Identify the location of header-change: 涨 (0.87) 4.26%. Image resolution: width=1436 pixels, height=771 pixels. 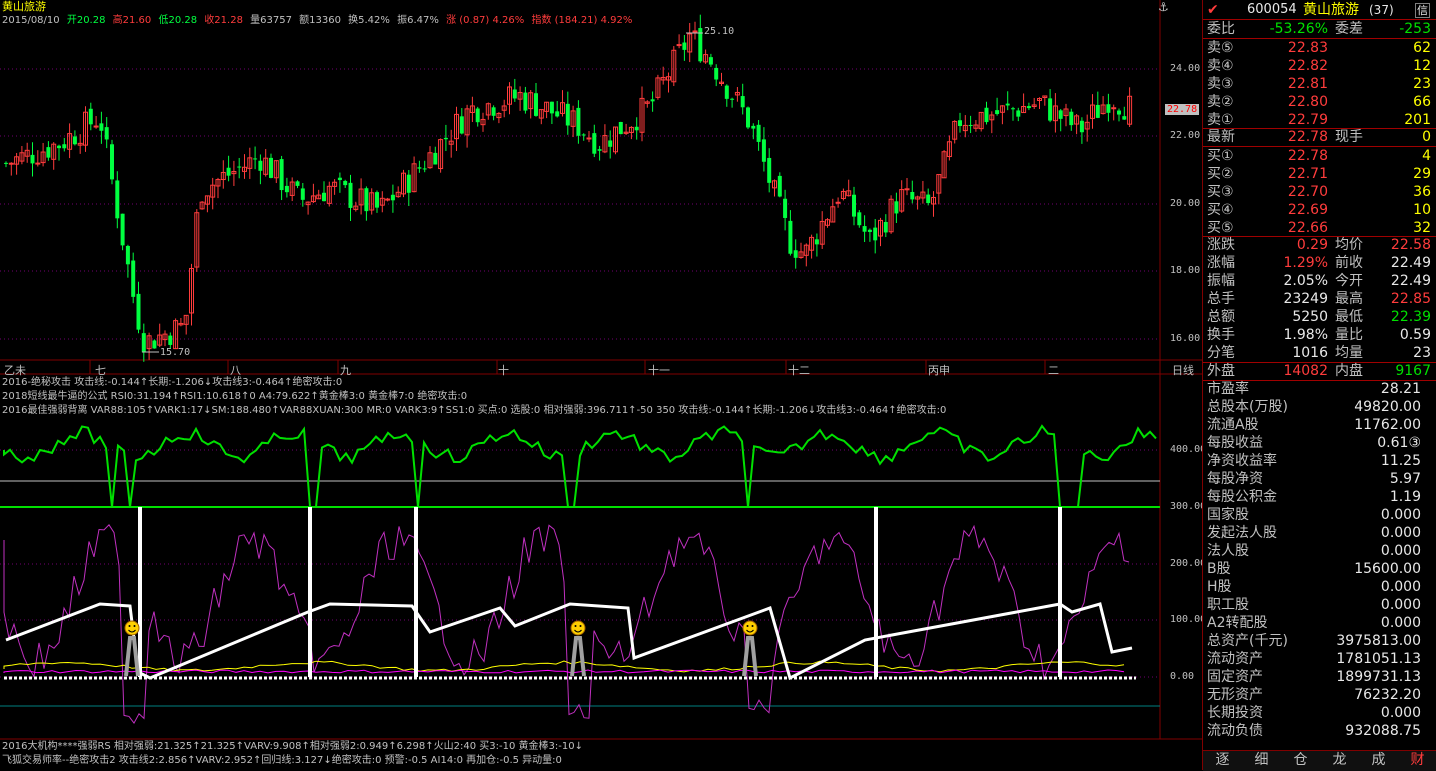
(485, 20).